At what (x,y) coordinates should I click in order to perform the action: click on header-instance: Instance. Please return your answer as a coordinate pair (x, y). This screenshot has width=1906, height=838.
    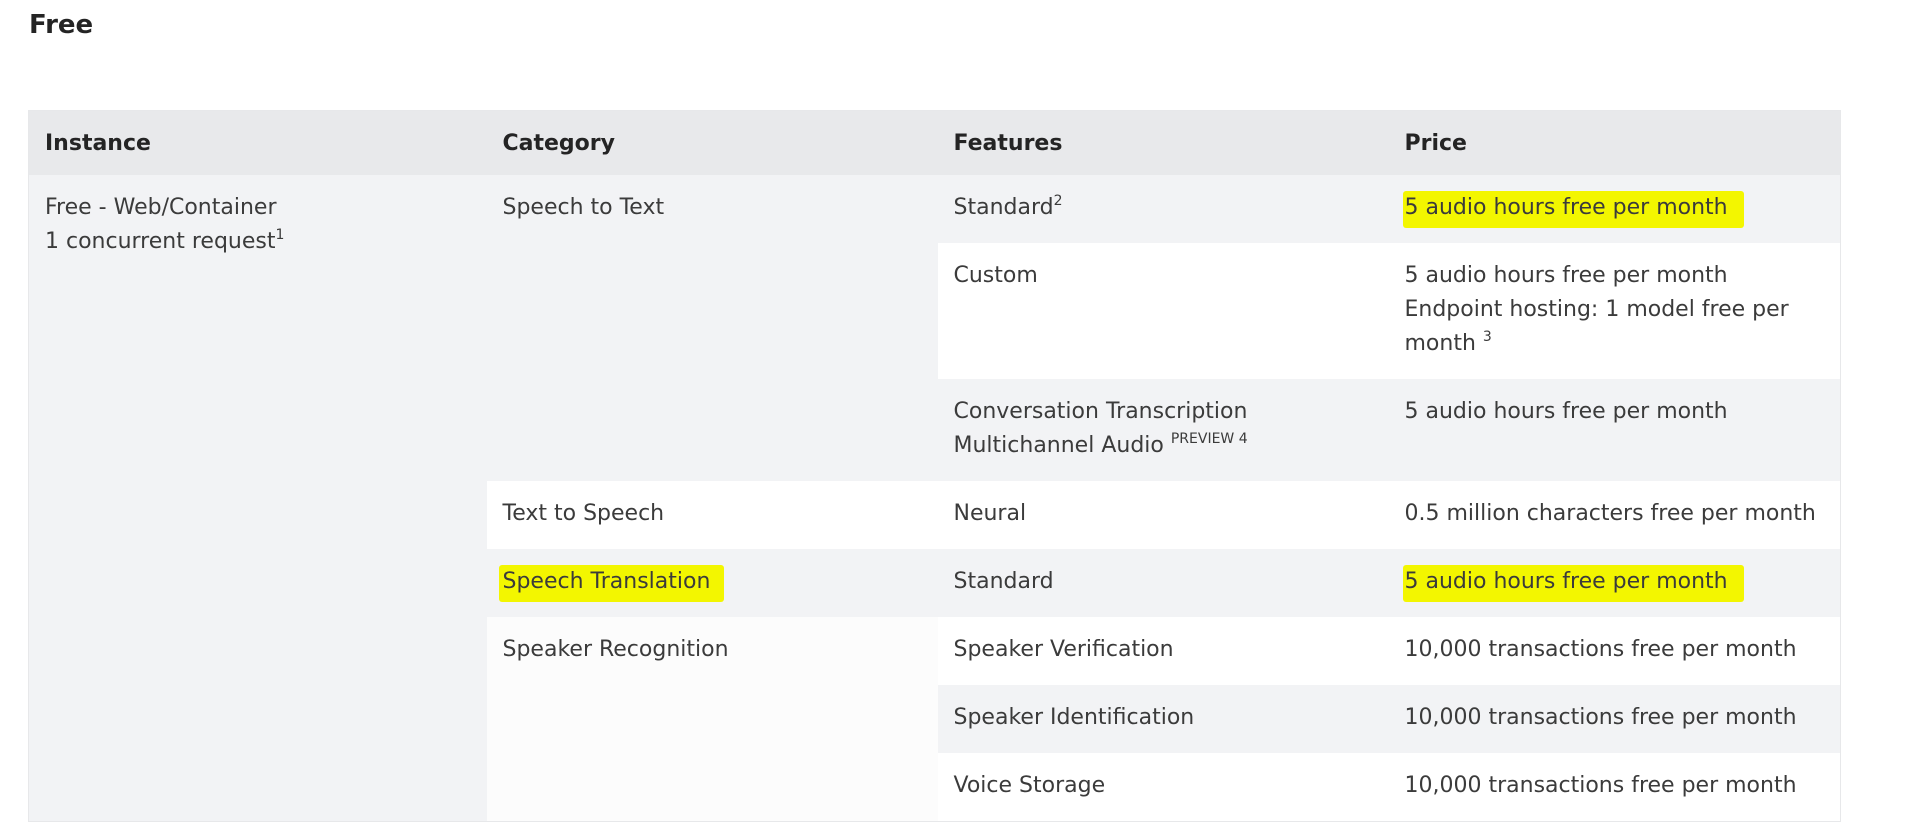
    Looking at the image, I should click on (257, 142).